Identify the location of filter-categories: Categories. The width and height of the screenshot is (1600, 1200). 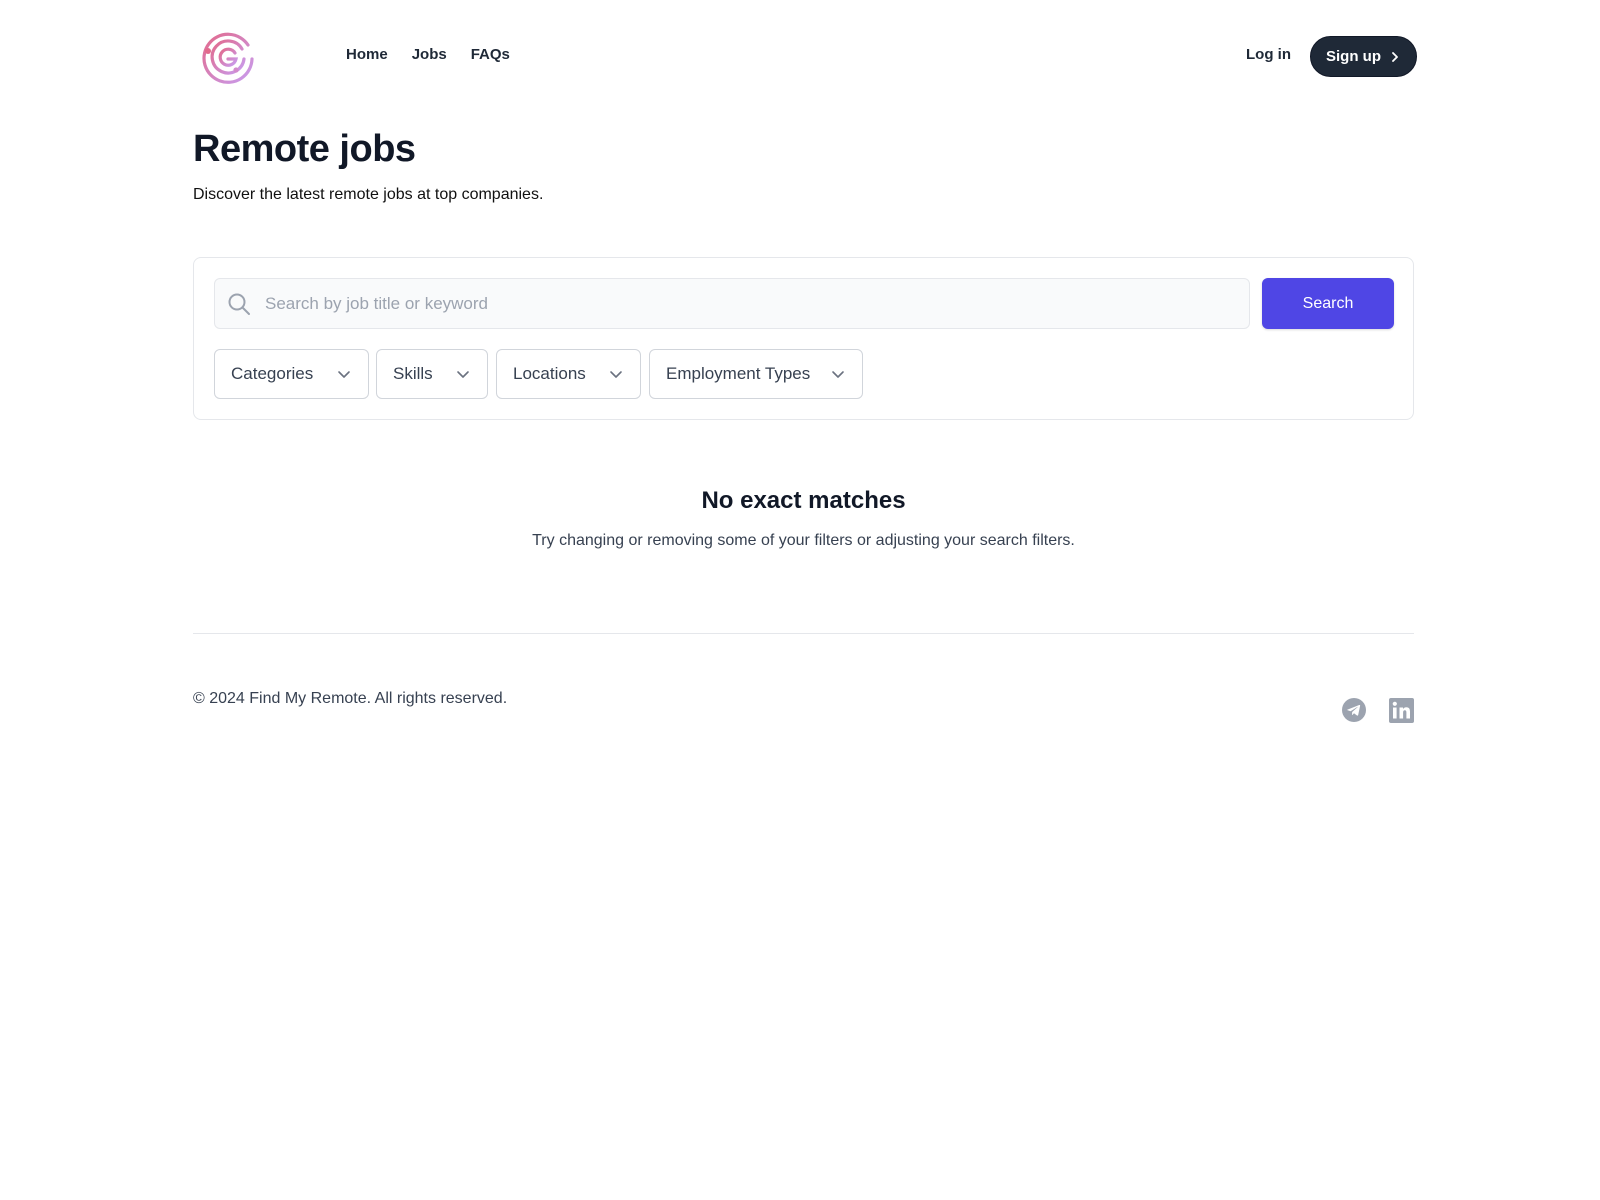
(291, 374).